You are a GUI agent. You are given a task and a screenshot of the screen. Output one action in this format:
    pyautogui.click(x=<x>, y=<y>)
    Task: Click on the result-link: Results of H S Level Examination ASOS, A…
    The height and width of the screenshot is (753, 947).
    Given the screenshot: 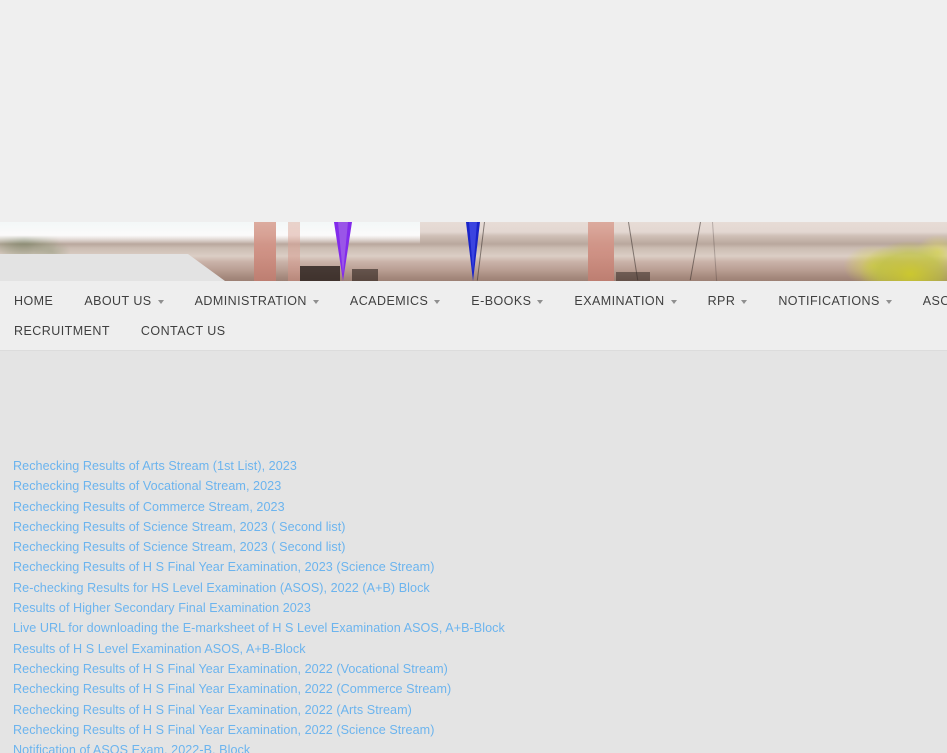 What is the action you would take?
    pyautogui.click(x=159, y=649)
    